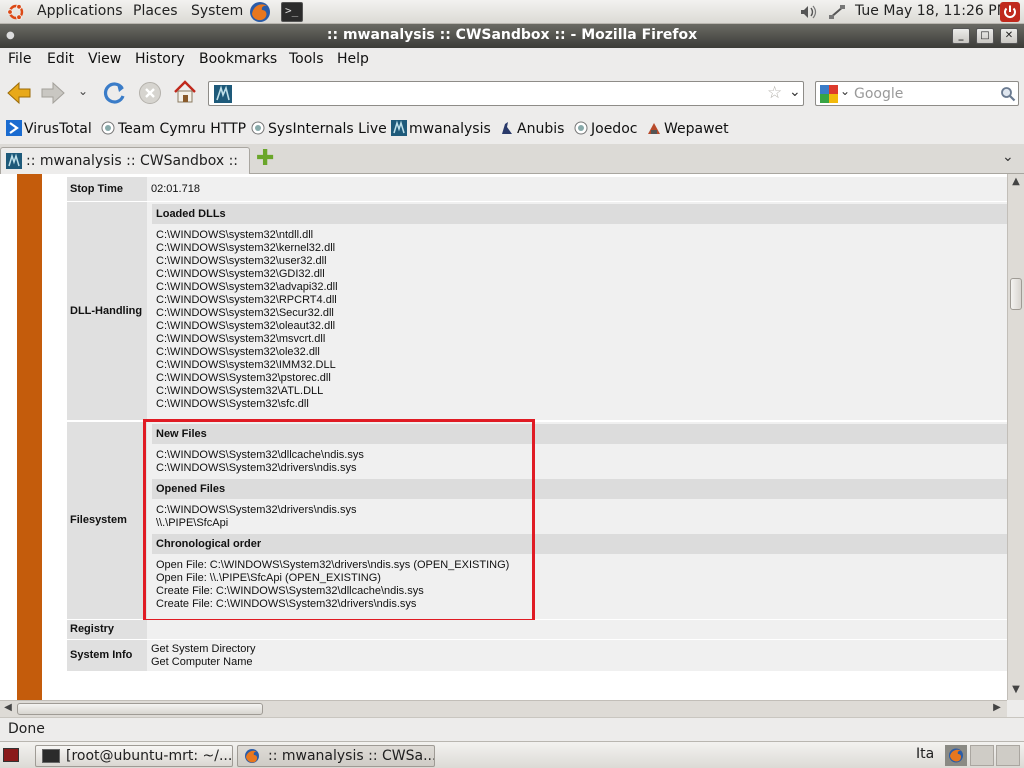 This screenshot has height=768, width=1024. What do you see at coordinates (961, 36) in the screenshot?
I see `minimize-button: _` at bounding box center [961, 36].